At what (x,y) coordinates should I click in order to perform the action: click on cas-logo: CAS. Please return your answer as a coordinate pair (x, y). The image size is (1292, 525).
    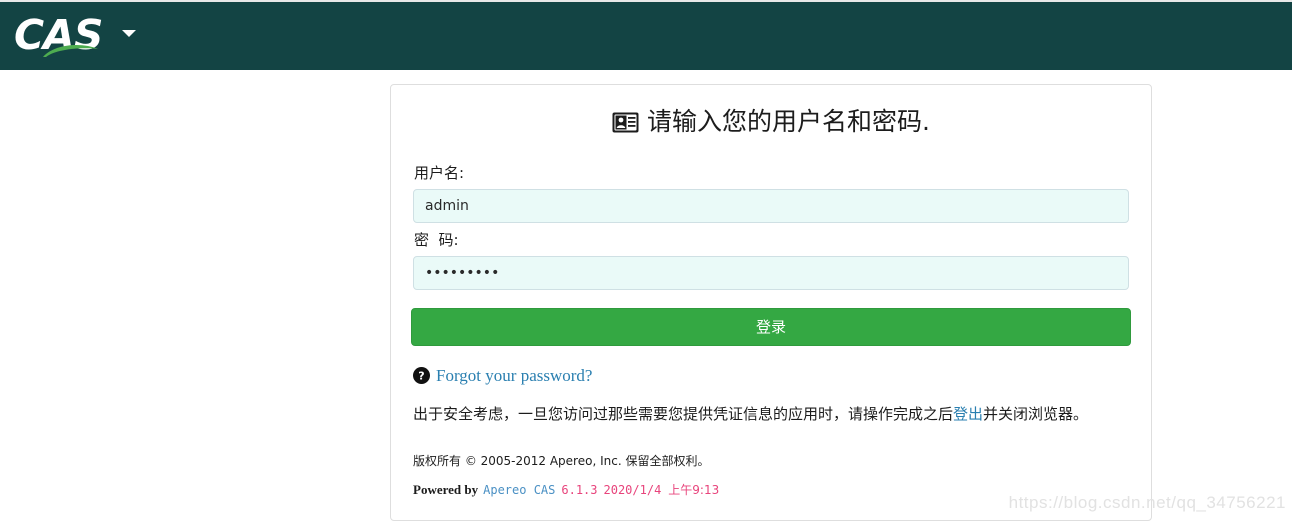
    Looking at the image, I should click on (60, 36).